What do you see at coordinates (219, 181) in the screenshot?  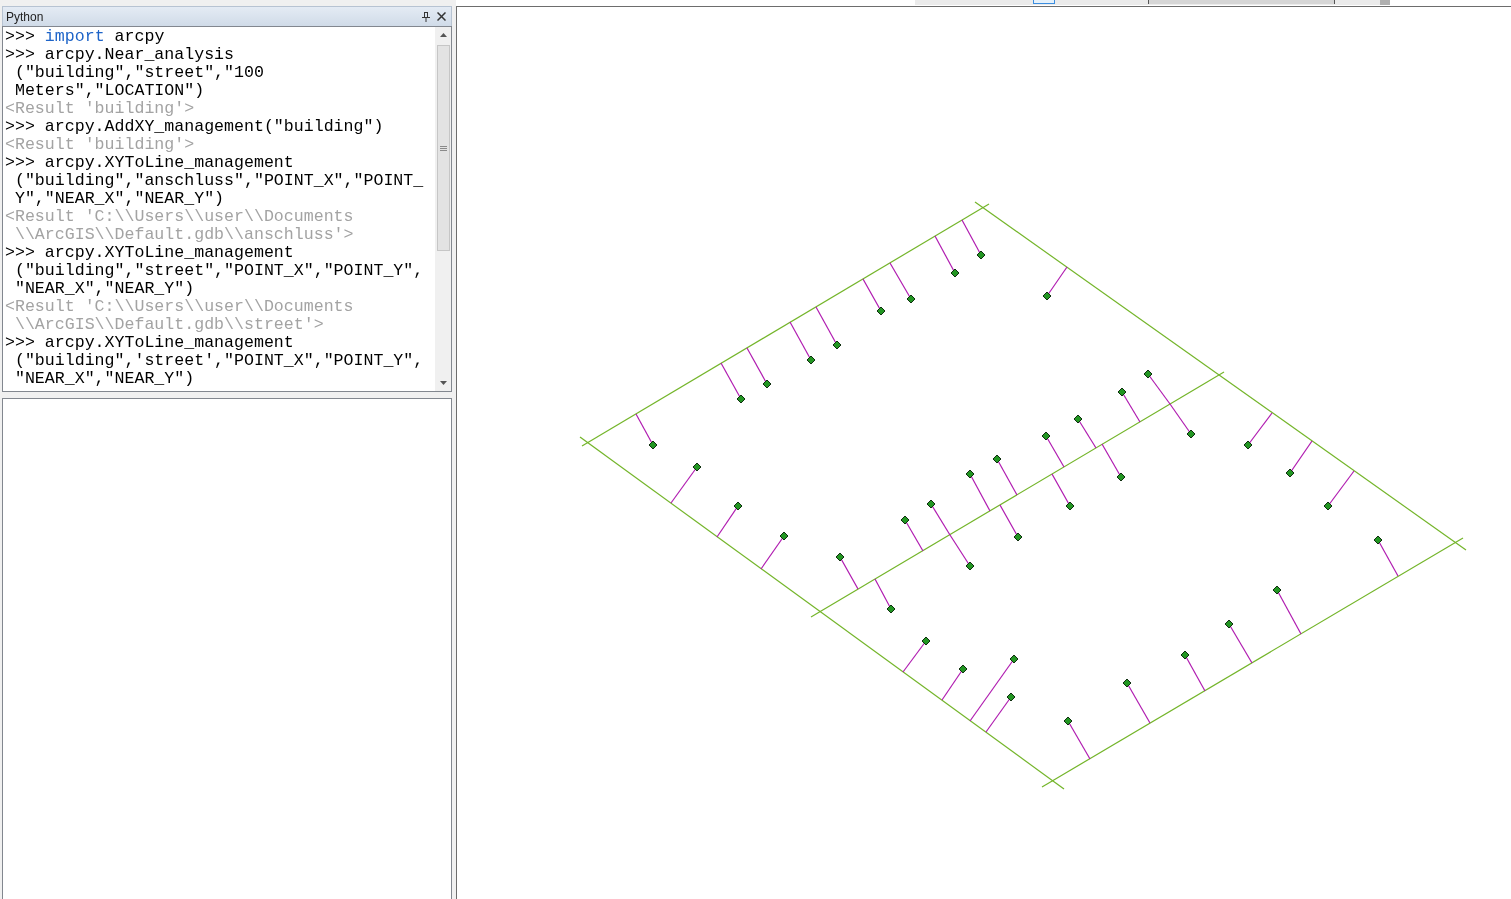 I see `code-line: ("building","anschluss","POINT_X","POINT_` at bounding box center [219, 181].